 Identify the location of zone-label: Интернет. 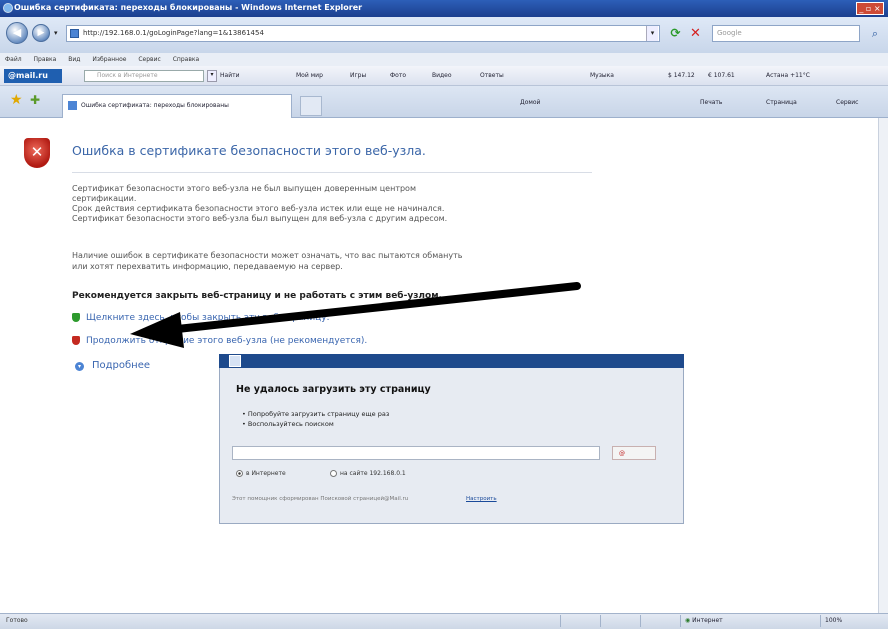
(707, 620).